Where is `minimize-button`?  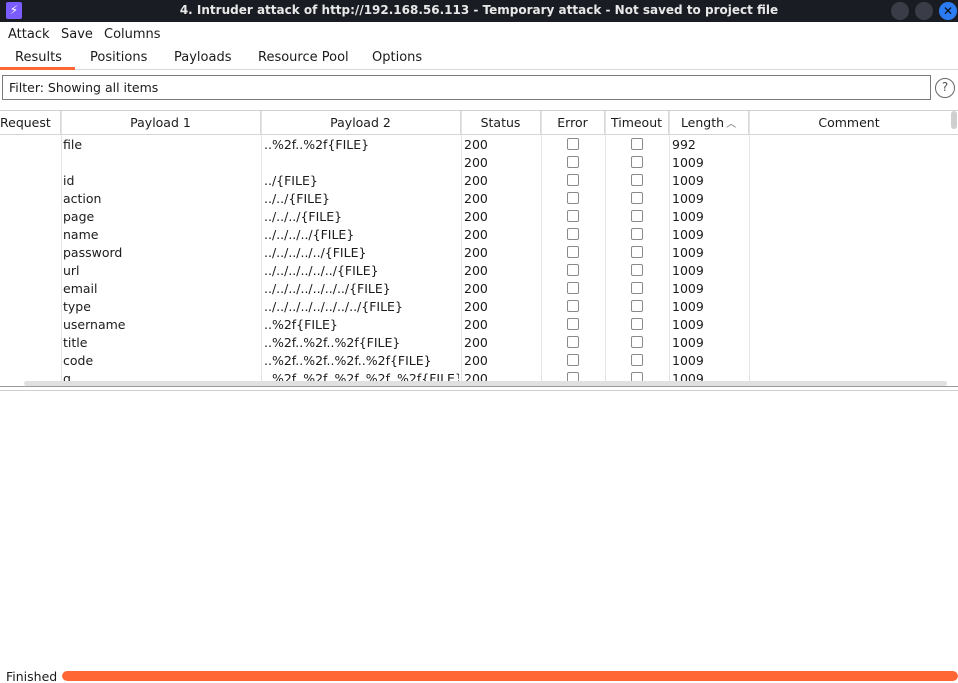
minimize-button is located at coordinates (900, 11).